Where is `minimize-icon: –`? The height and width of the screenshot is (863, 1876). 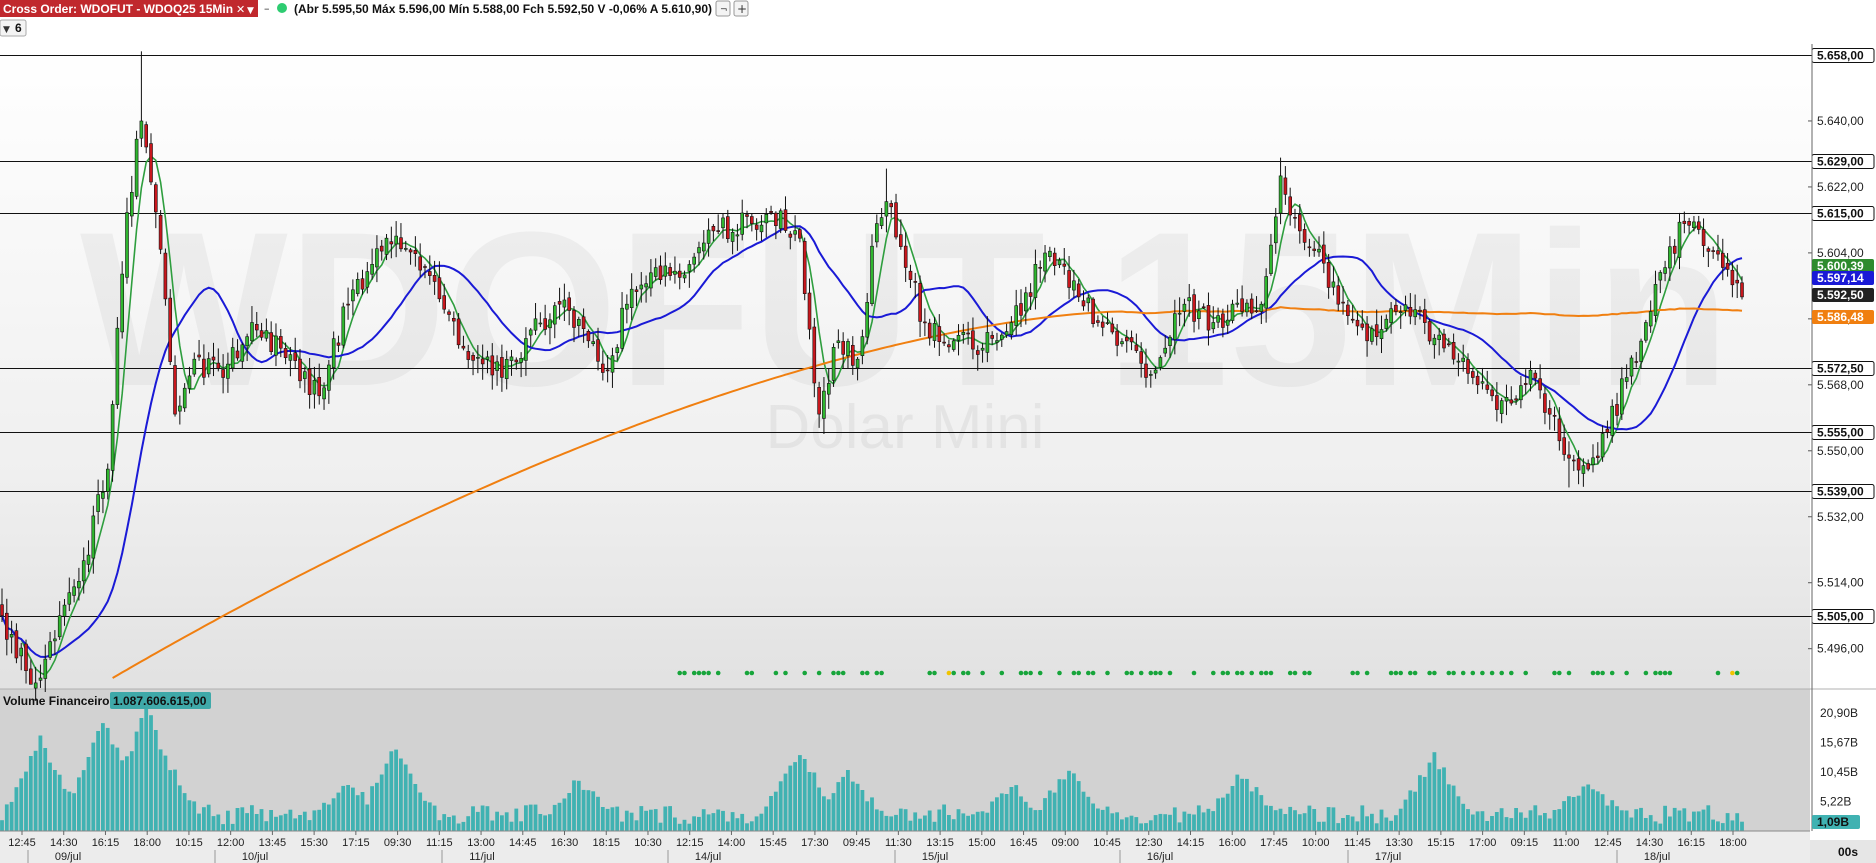
minimize-icon: – is located at coordinates (267, 8).